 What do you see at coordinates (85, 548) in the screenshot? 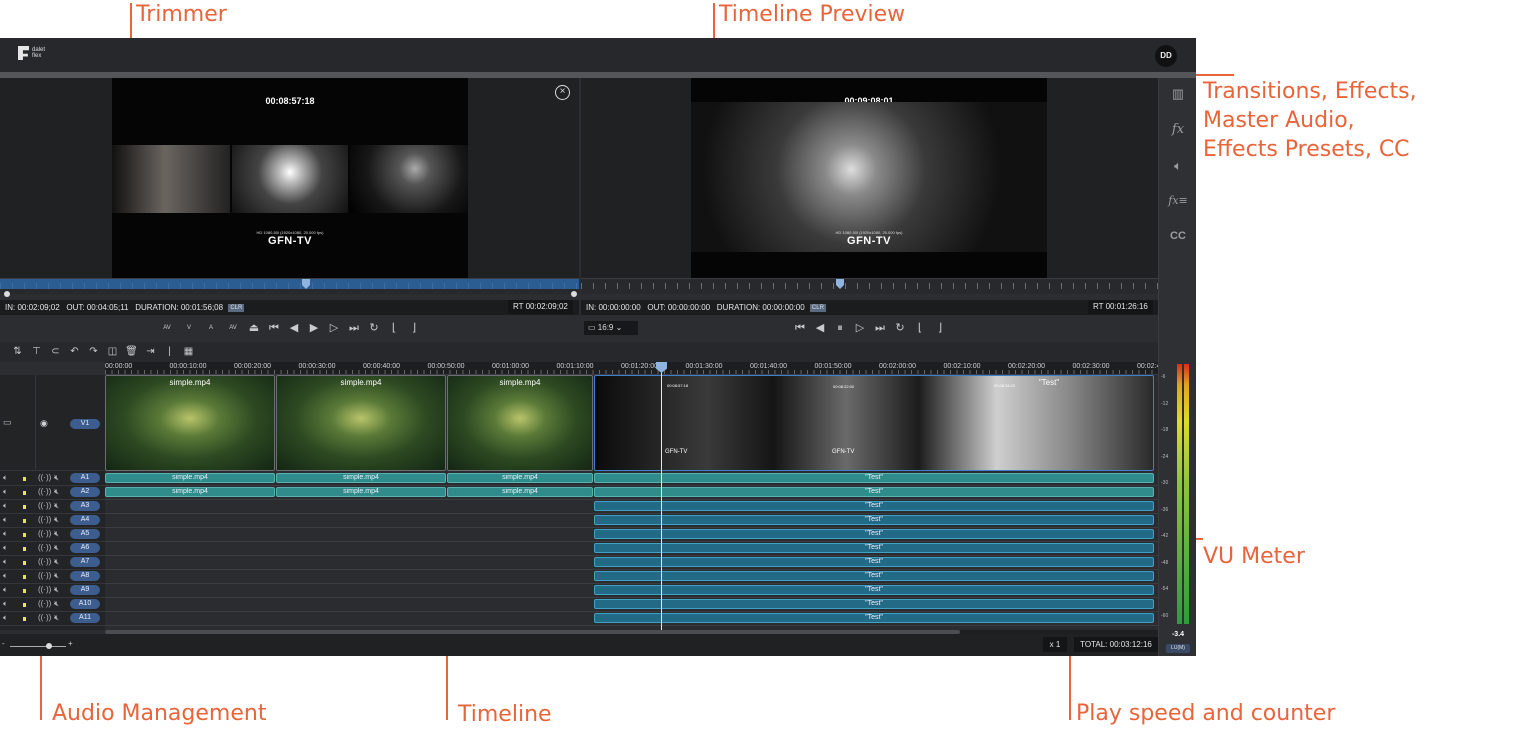
I see `track-name-a6: A6` at bounding box center [85, 548].